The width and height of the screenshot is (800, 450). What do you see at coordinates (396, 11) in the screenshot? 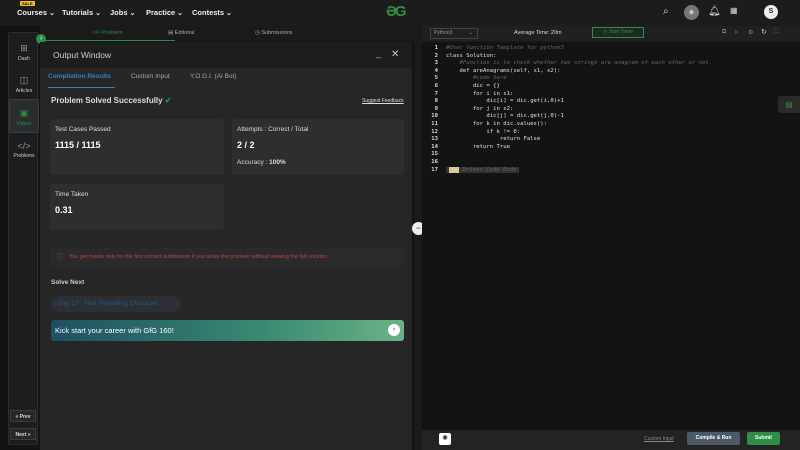
I see `gfg-logo: ƏG` at bounding box center [396, 11].